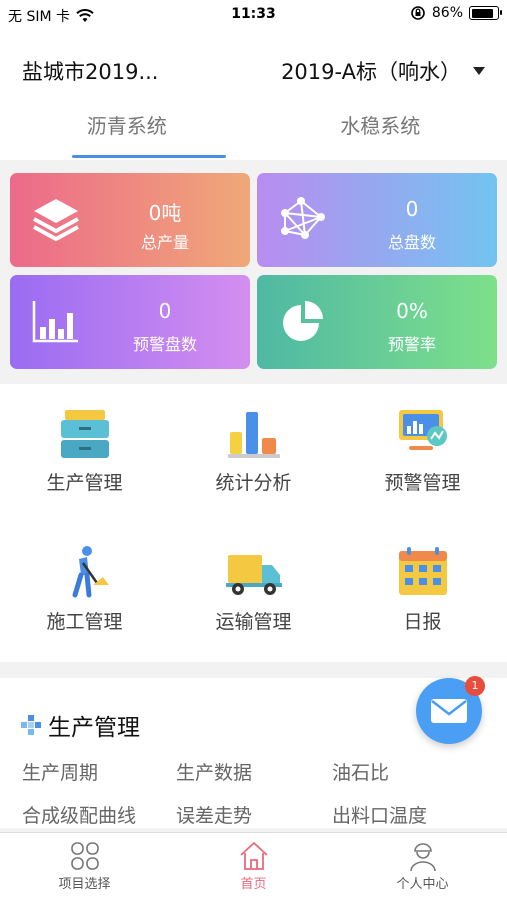 This screenshot has height=900, width=507. I want to click on stat-card-warning-batches: 0 预警盘数, so click(130, 322).